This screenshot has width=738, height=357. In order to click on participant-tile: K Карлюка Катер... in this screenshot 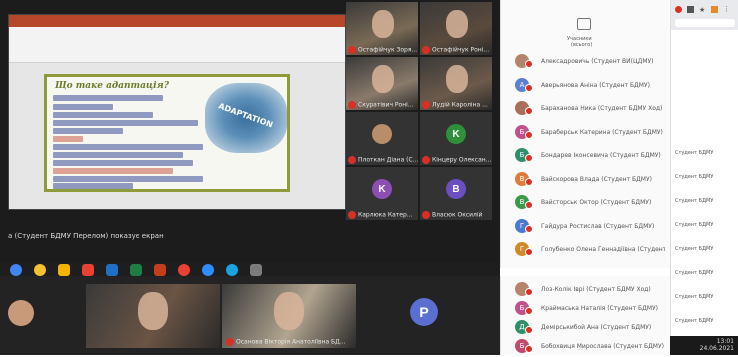, I will do `click(382, 193)`.